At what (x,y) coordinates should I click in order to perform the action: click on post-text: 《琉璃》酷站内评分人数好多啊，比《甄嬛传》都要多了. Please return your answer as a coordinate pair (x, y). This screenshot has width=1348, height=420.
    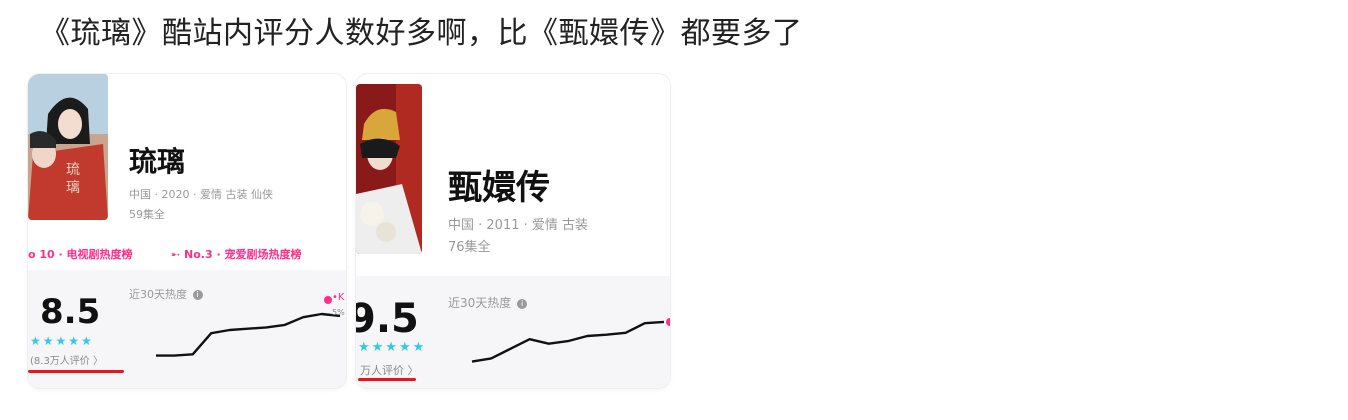
    Looking at the image, I should click on (421, 33).